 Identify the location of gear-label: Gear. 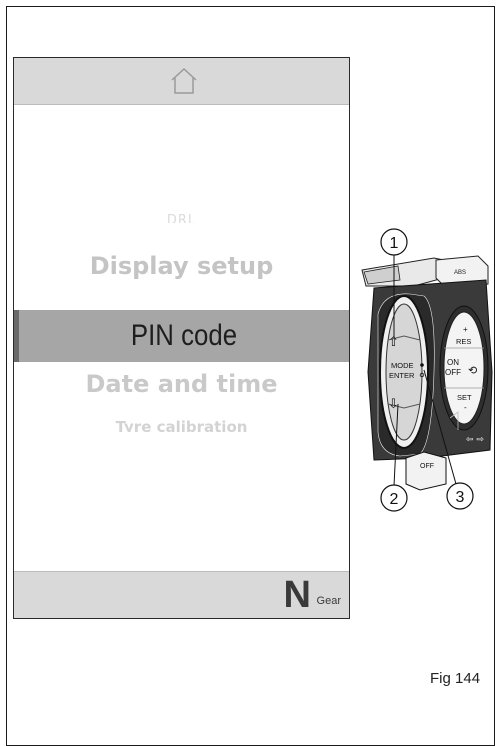
(328, 601).